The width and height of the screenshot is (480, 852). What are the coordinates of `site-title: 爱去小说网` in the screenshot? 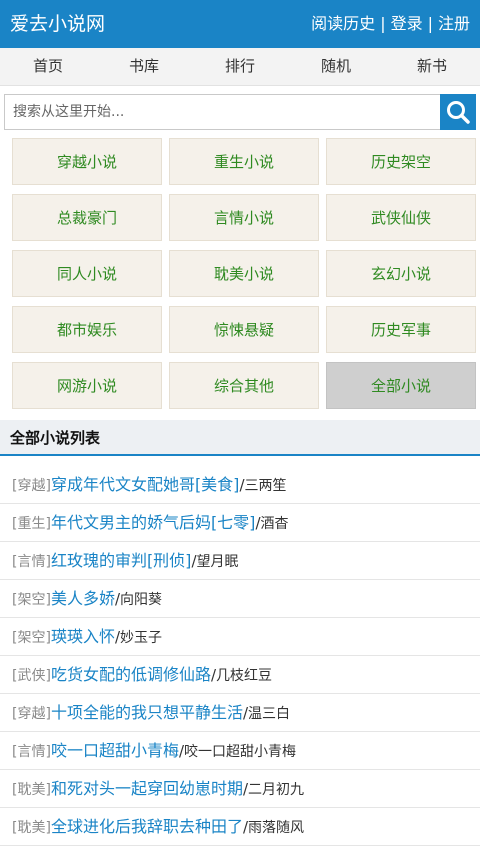 It's located at (57, 24).